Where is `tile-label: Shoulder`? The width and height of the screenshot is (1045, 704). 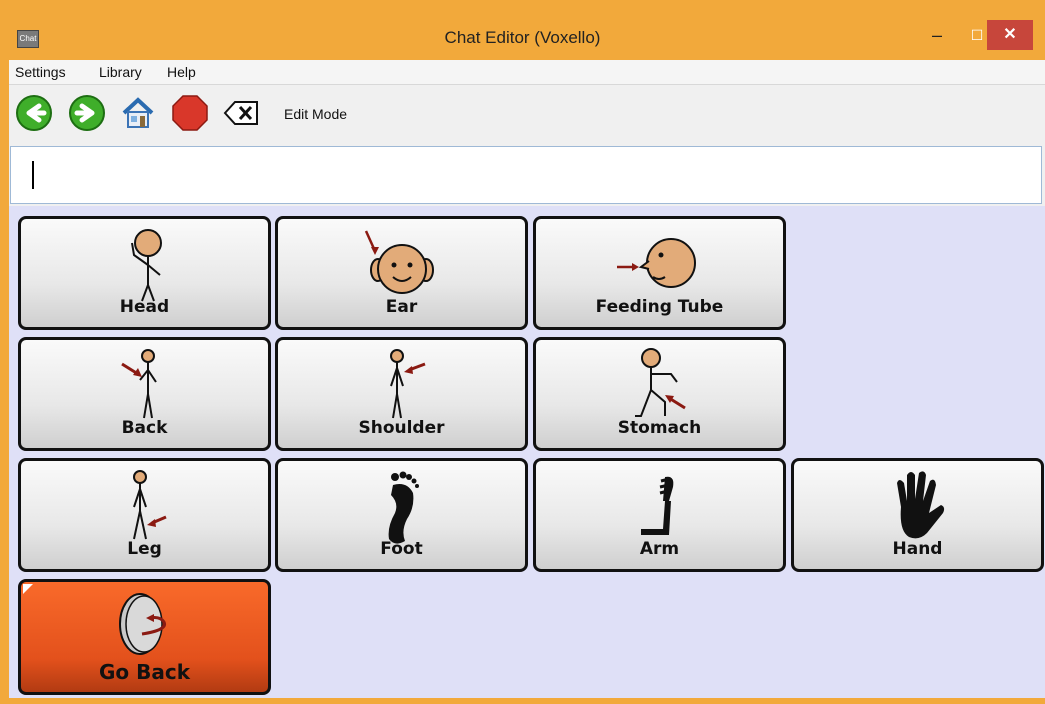 tile-label: Shoulder is located at coordinates (401, 428).